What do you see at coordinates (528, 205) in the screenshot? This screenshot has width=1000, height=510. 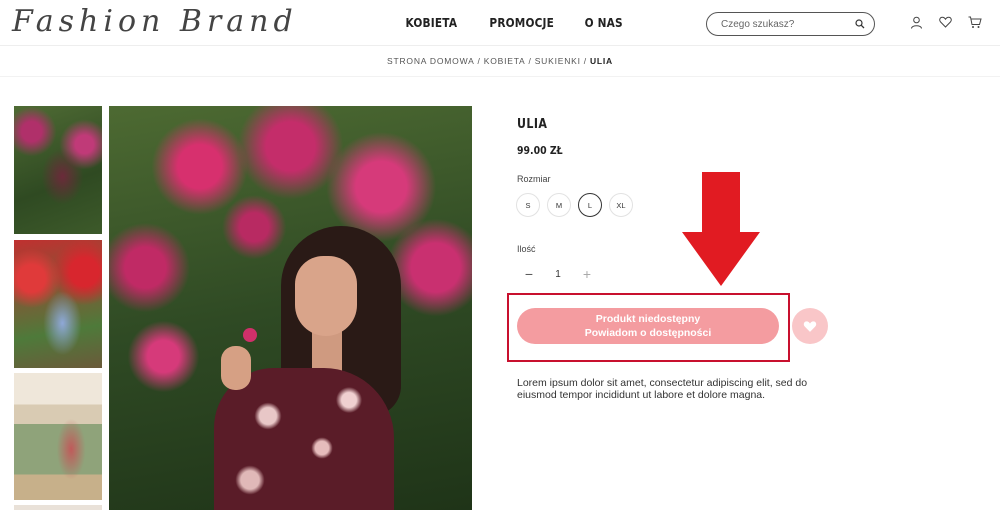 I see `size-option-s: S` at bounding box center [528, 205].